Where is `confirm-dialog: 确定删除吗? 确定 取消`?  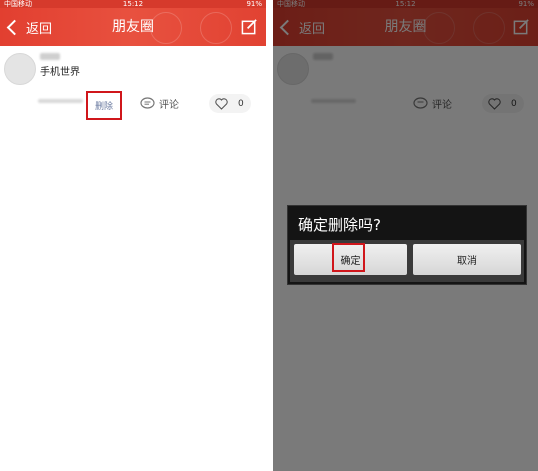 confirm-dialog: 确定删除吗? 确定 取消 is located at coordinates (407, 245).